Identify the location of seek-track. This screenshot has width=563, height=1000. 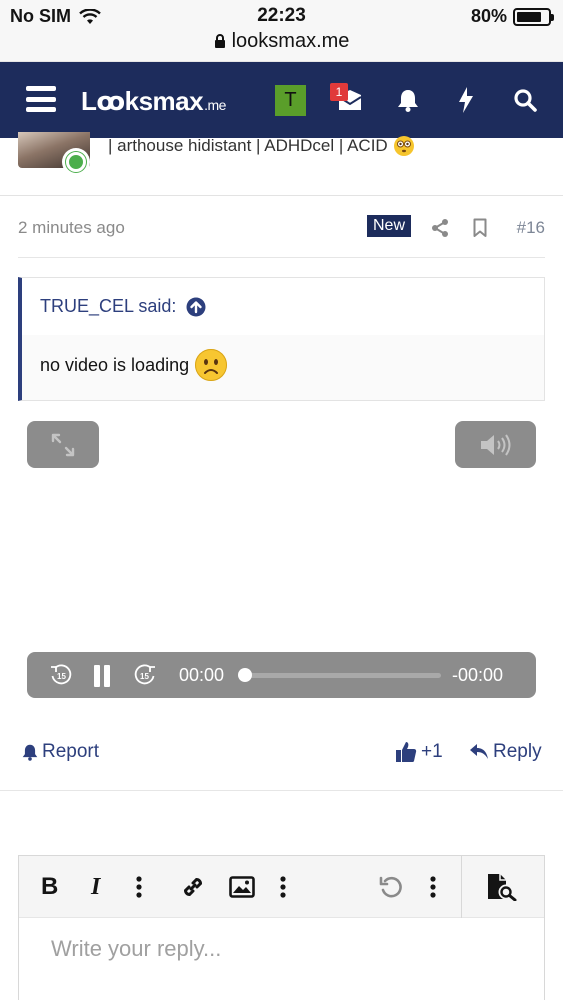
(343, 675).